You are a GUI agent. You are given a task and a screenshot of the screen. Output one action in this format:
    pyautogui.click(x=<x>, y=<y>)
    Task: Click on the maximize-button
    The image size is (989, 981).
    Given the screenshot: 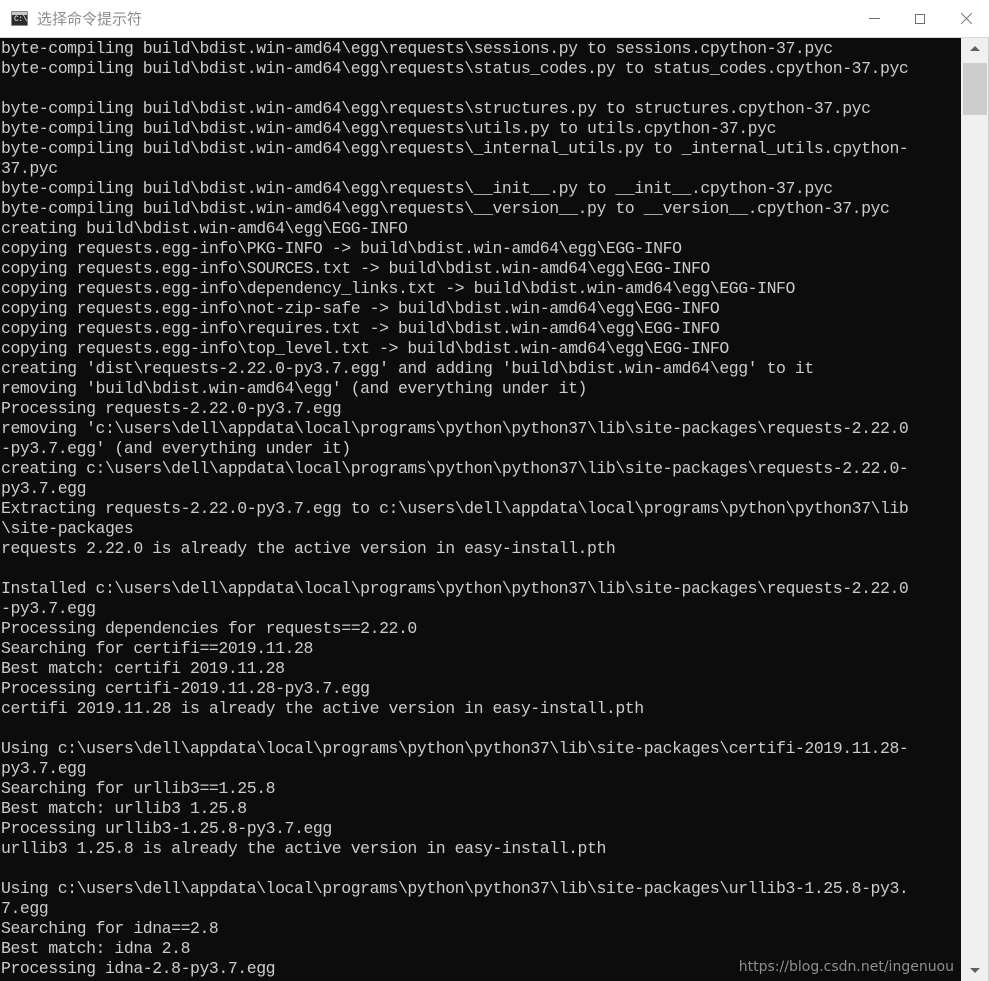 What is the action you would take?
    pyautogui.click(x=920, y=18)
    